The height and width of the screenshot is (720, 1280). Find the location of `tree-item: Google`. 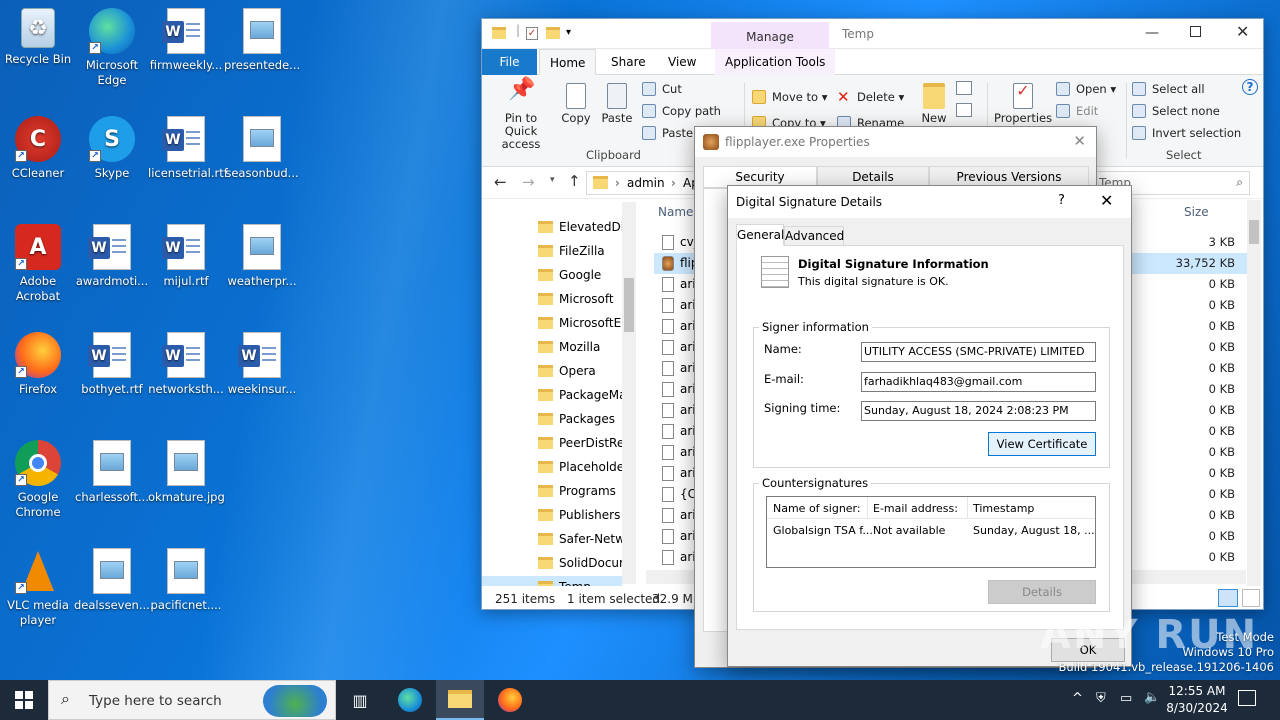

tree-item: Google is located at coordinates (580, 275).